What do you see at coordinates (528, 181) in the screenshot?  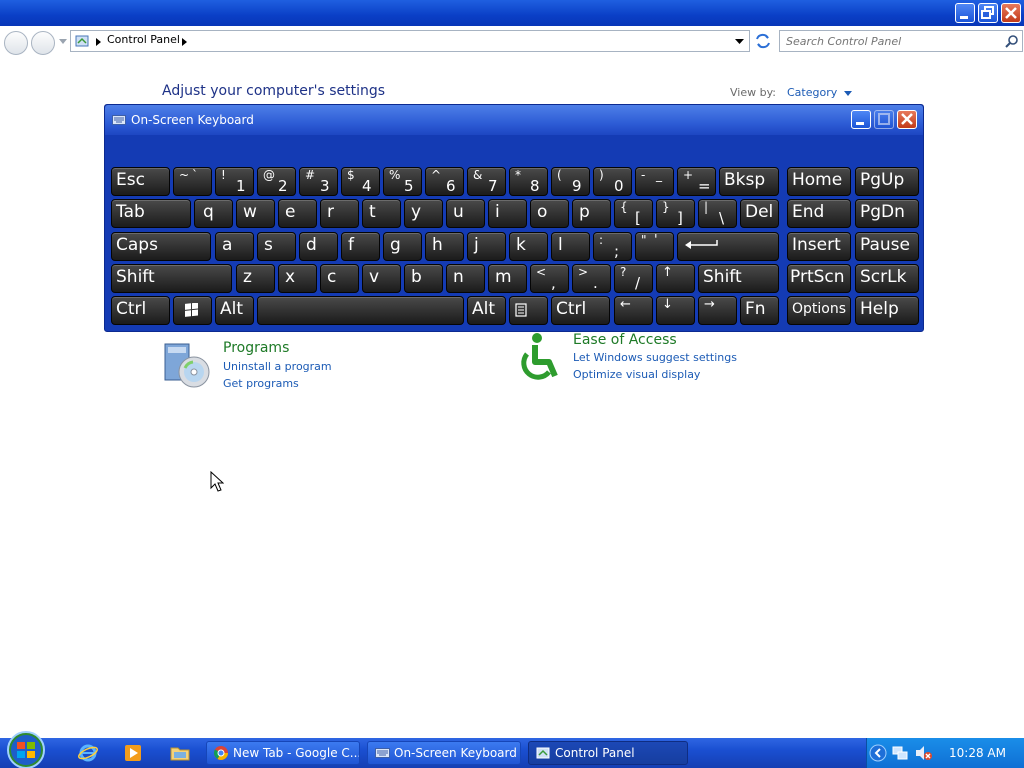 I see `key-8: * 8` at bounding box center [528, 181].